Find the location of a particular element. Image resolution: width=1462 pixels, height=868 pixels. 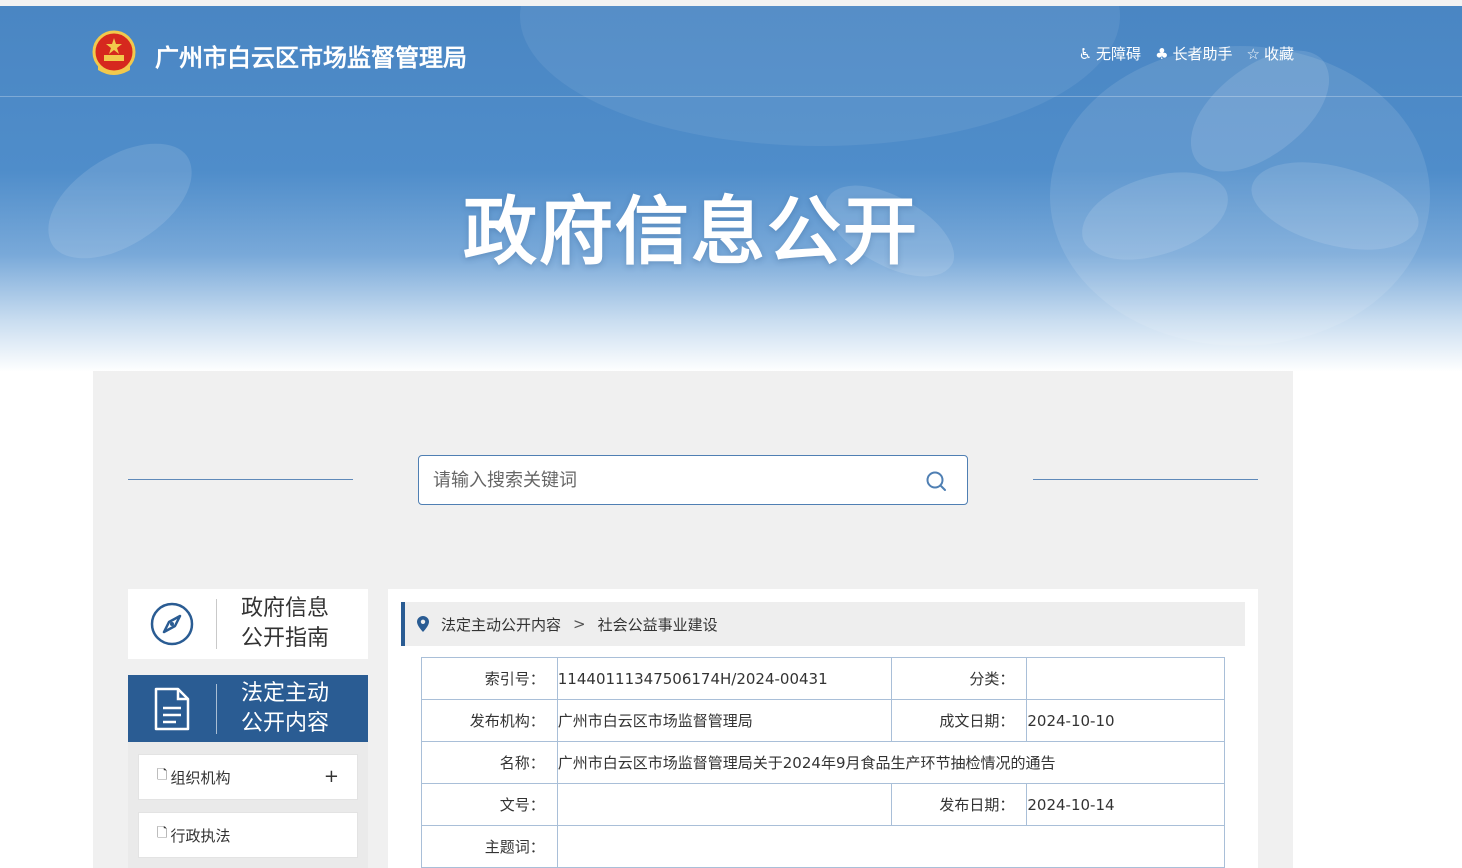

document-icon is located at coordinates (172, 708).